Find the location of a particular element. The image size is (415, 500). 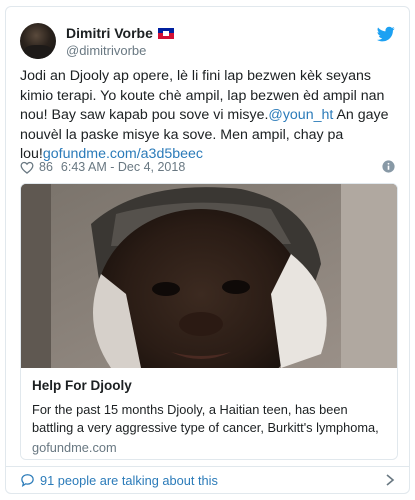

tweet-header: Dimitri Vorbe @dimitrivorbe is located at coordinates (208, 41).